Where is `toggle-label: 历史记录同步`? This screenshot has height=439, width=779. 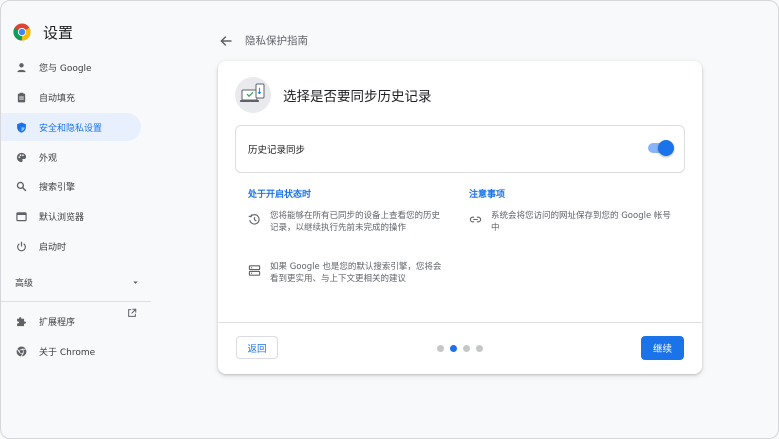 toggle-label: 历史记录同步 is located at coordinates (277, 150).